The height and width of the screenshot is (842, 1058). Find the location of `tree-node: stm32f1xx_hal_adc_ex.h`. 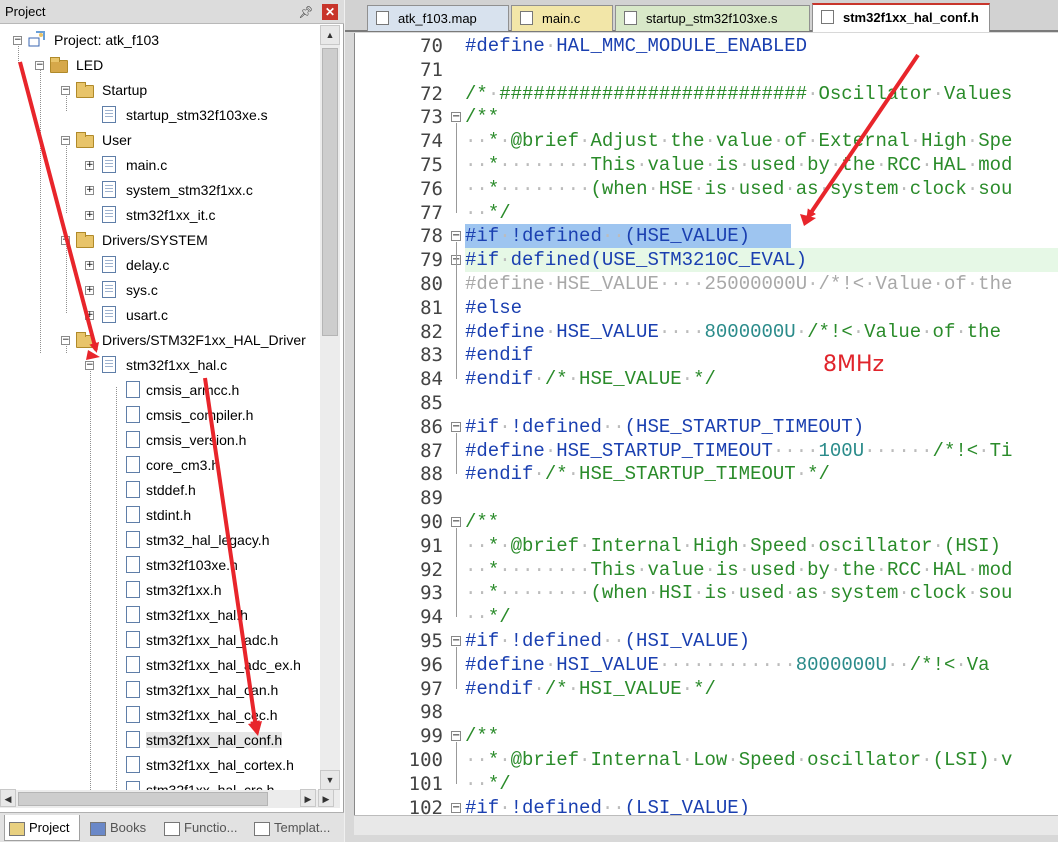

tree-node: stm32f1xx_hal_adc_ex.h is located at coordinates (160, 665).